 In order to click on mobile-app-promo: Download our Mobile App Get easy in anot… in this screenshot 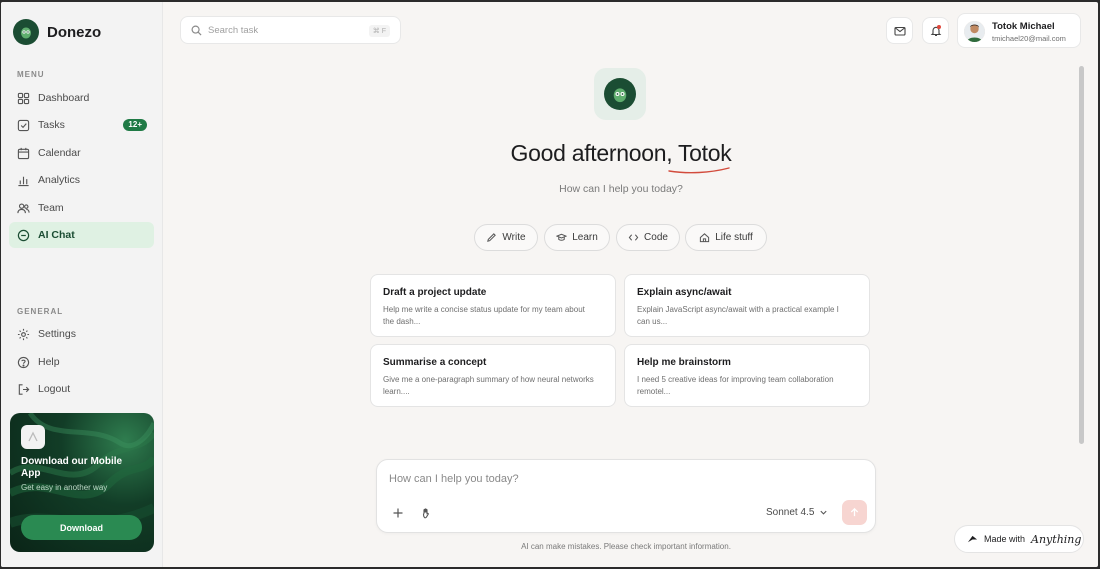, I will do `click(82, 482)`.